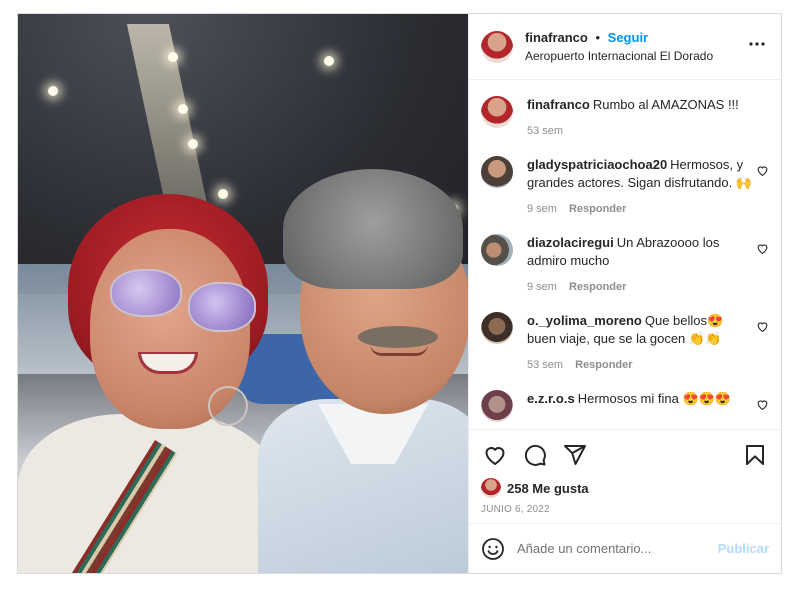 This screenshot has width=800, height=593. I want to click on likes-row: 258 Me gusta, so click(625, 488).